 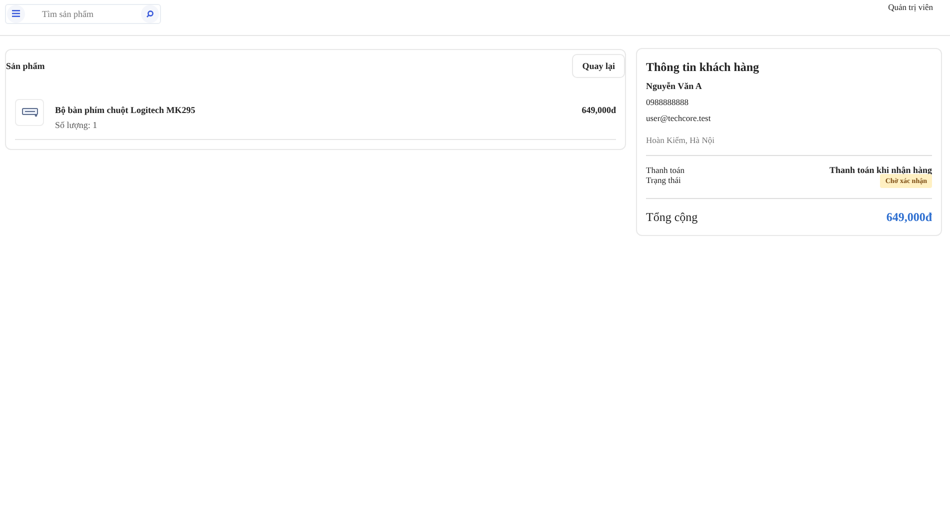 I want to click on search-icon, so click(x=150, y=13).